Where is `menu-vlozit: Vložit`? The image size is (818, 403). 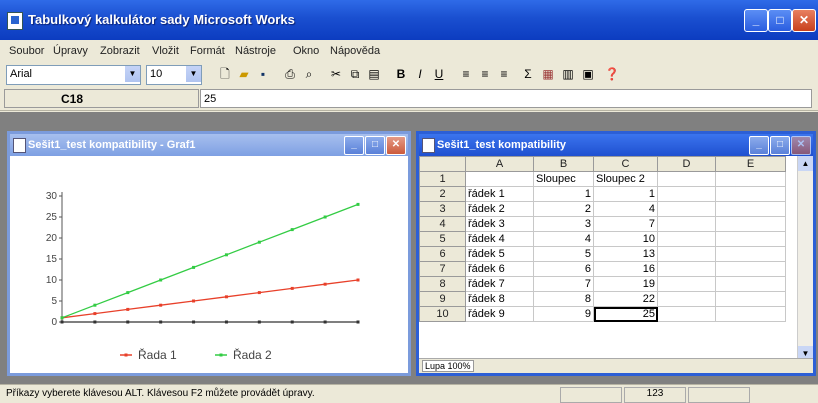
menu-vlozit: Vložit is located at coordinates (165, 51).